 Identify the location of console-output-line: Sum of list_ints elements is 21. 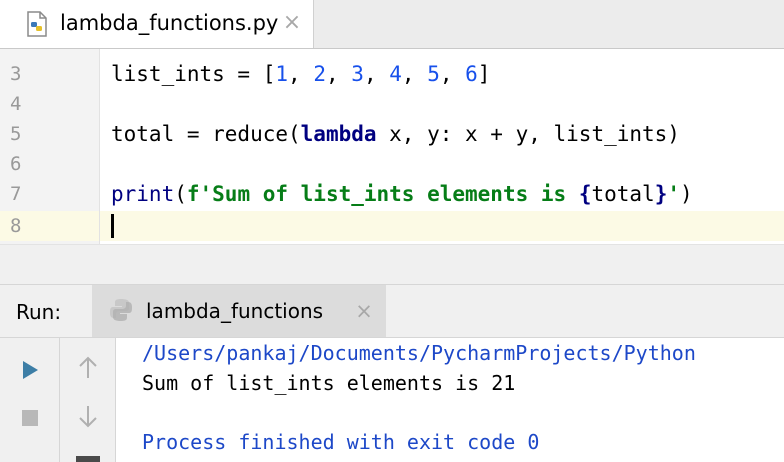
(329, 383).